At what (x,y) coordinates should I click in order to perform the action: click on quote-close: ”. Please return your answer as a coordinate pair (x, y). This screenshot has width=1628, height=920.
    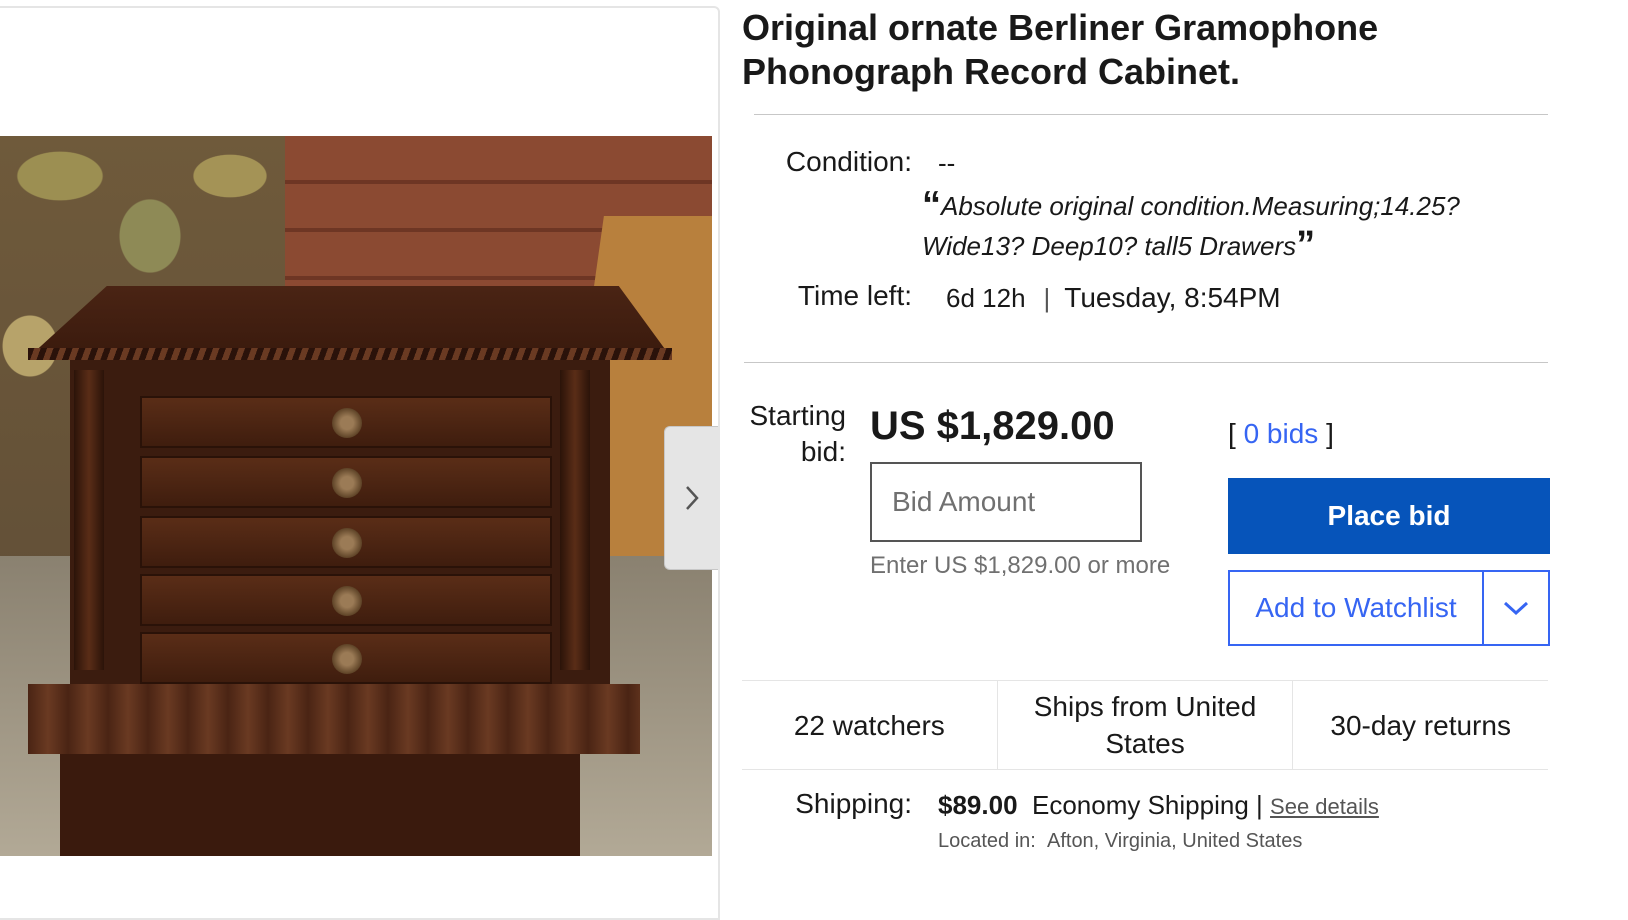
    Looking at the image, I should click on (1306, 245).